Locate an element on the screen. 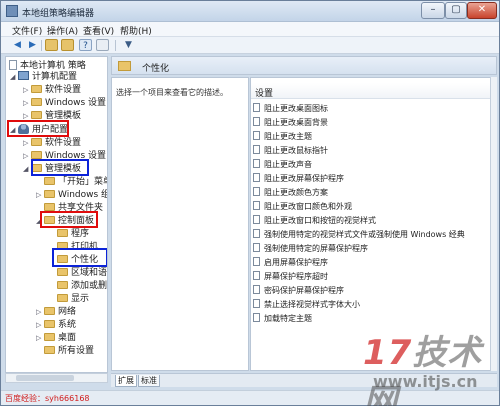 This screenshot has height=406, width=500. tree-item-cc-admin: 管理模板 is located at coordinates (56, 116).